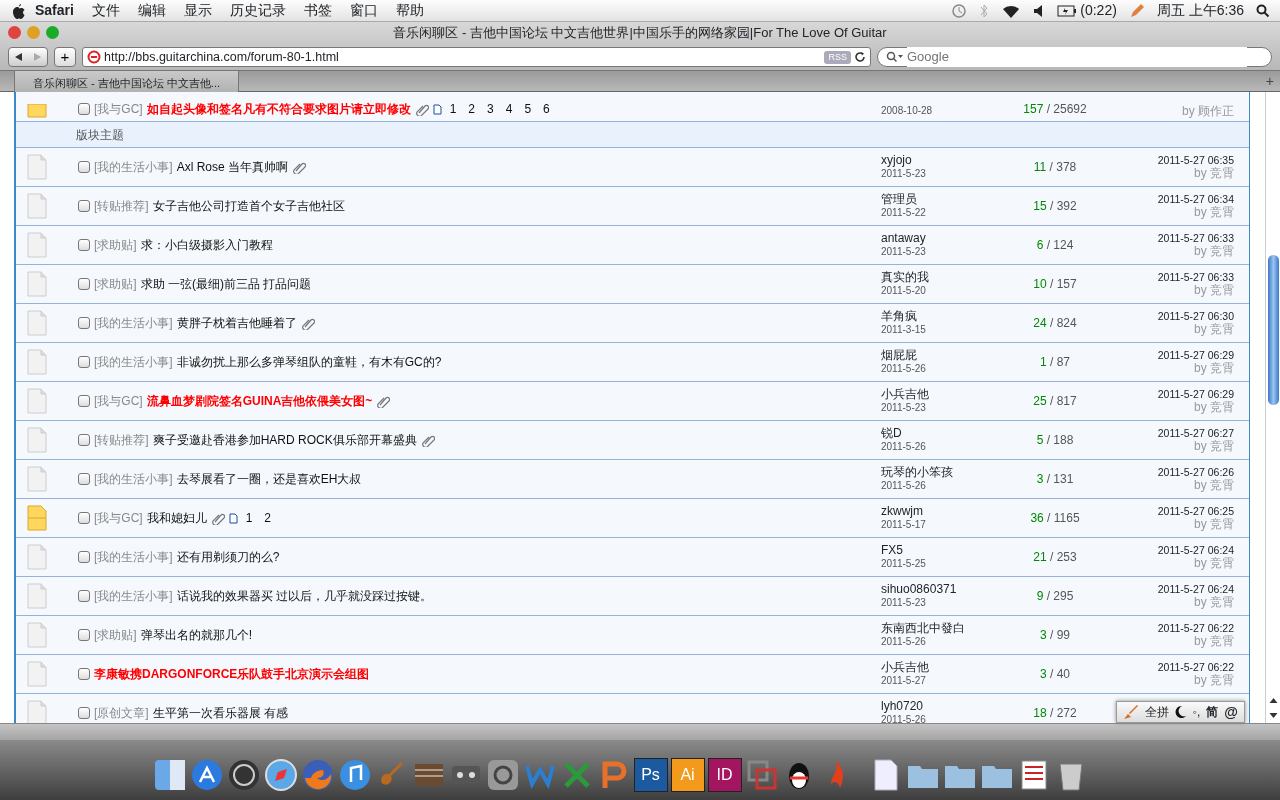 This screenshot has width=1280, height=800. Describe the element at coordinates (1171, 433) in the screenshot. I see `last-post-time: 2011-5-27 06:27` at that location.